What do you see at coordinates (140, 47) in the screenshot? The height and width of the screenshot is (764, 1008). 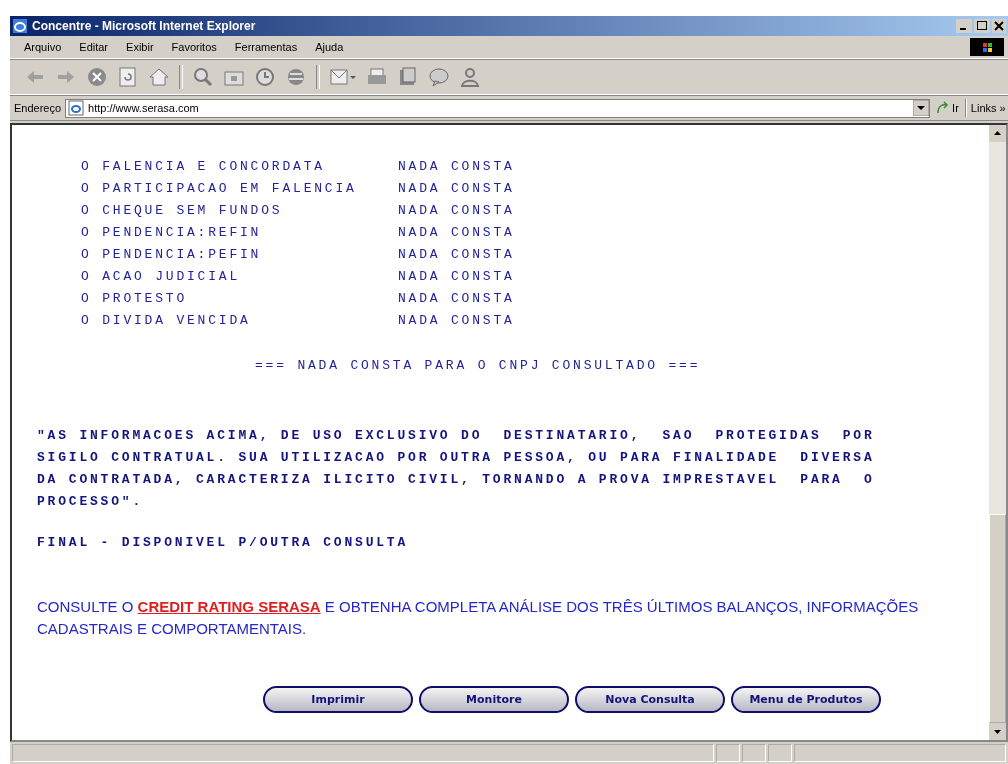 I see `menu-item: Exibir` at bounding box center [140, 47].